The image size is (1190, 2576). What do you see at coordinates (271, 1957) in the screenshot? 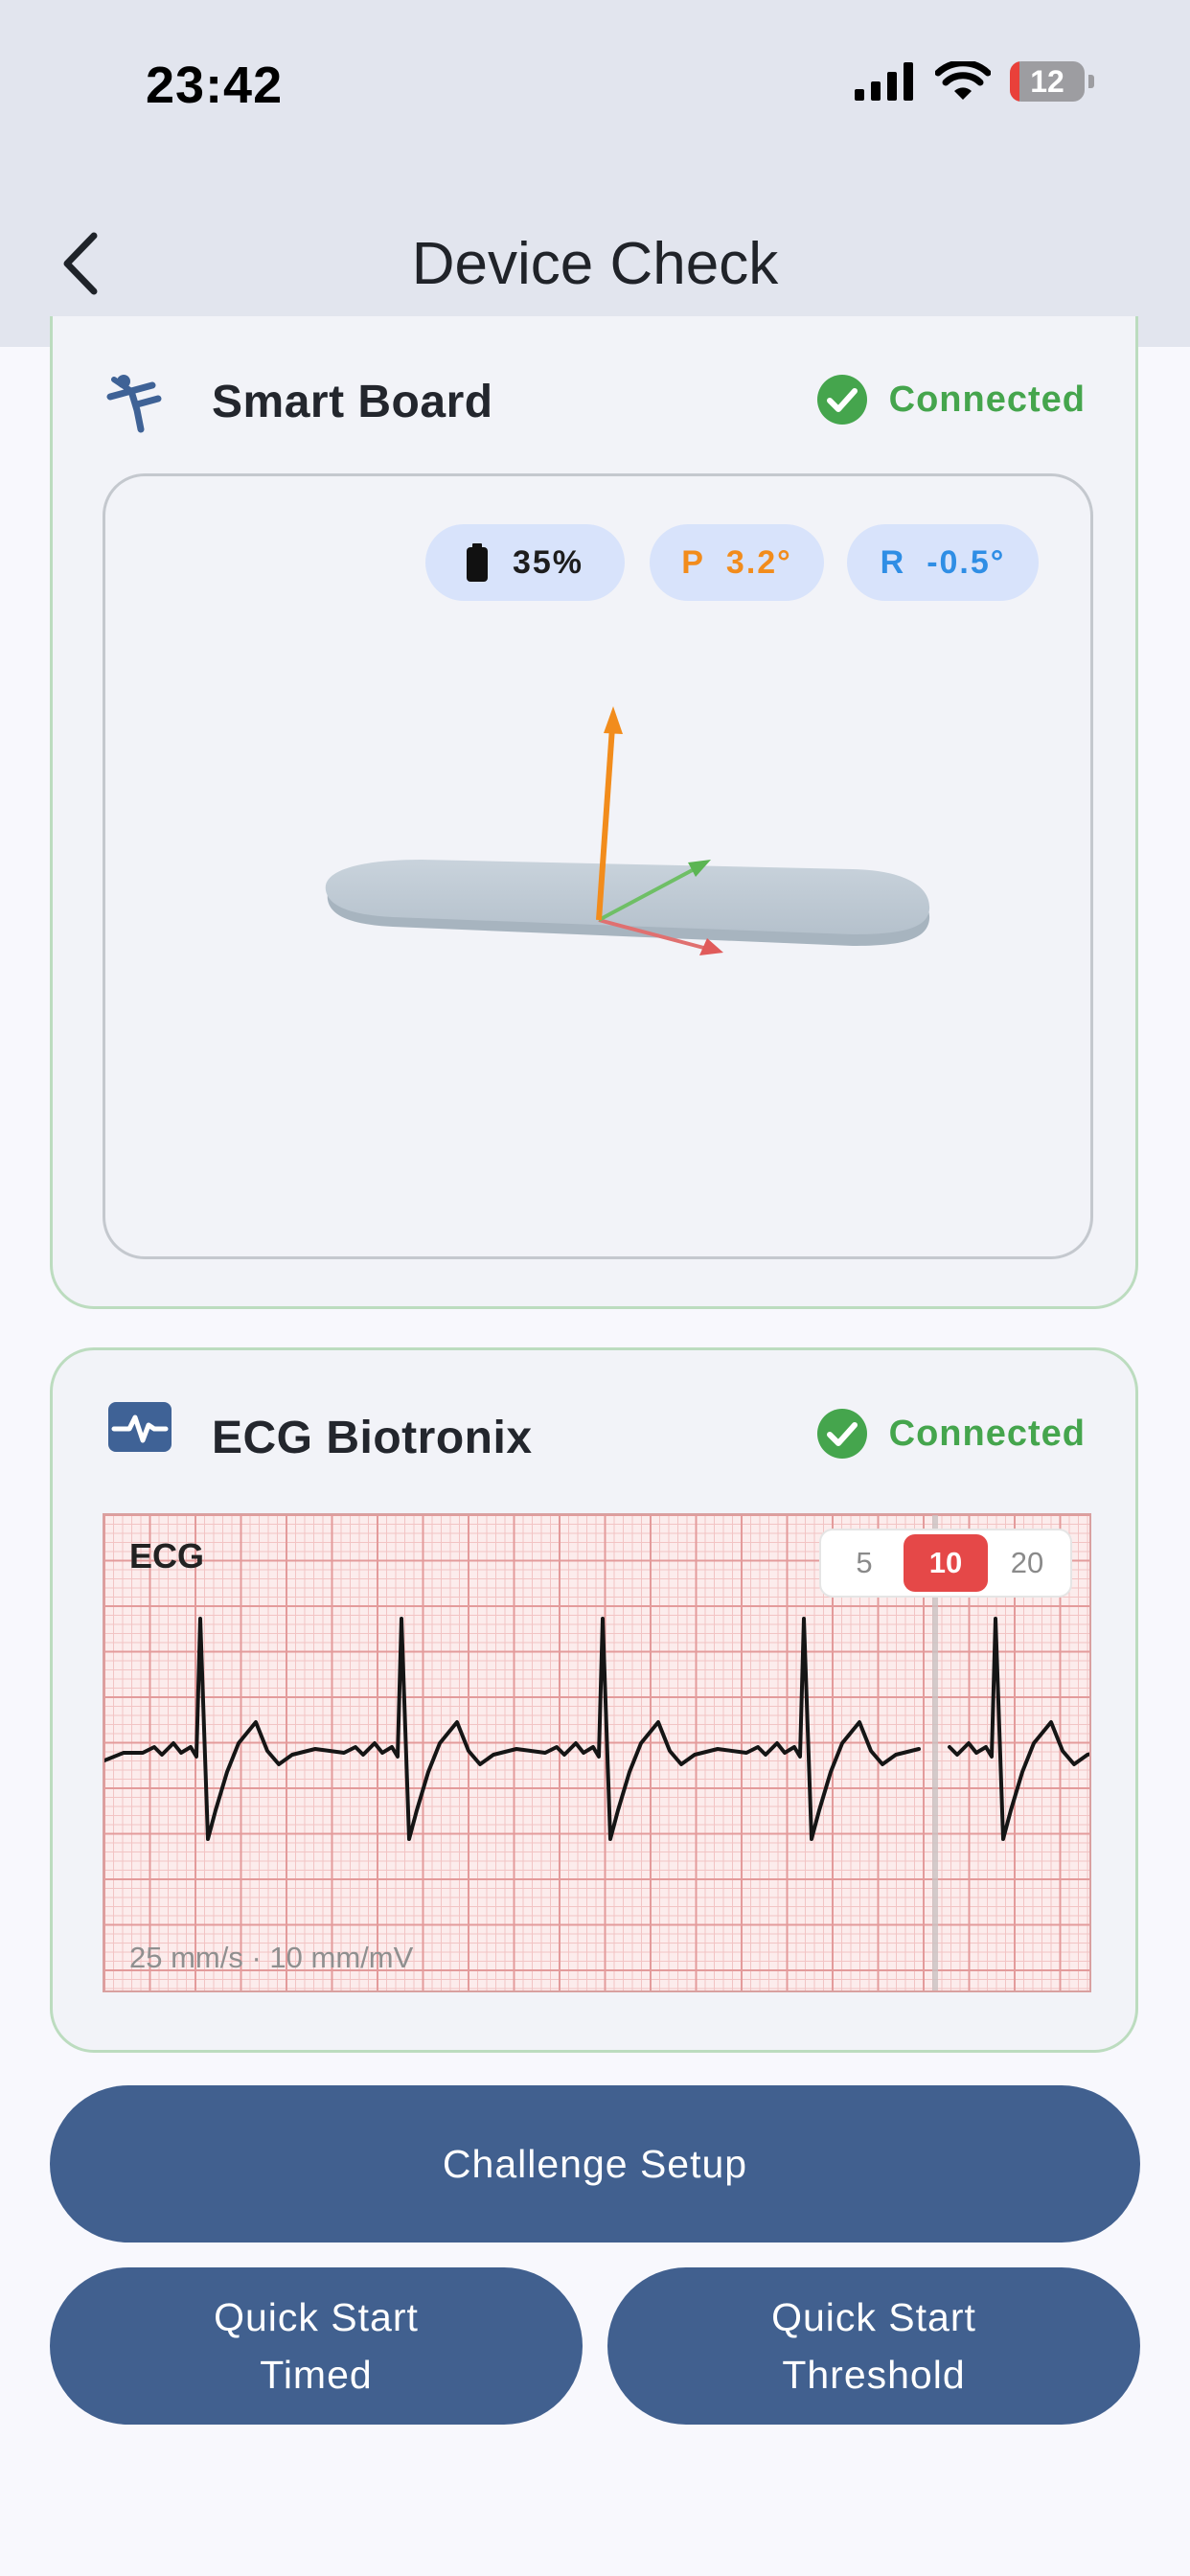
I see `ecg-scale-text: 25 mm/s · 10 mm/mV` at bounding box center [271, 1957].